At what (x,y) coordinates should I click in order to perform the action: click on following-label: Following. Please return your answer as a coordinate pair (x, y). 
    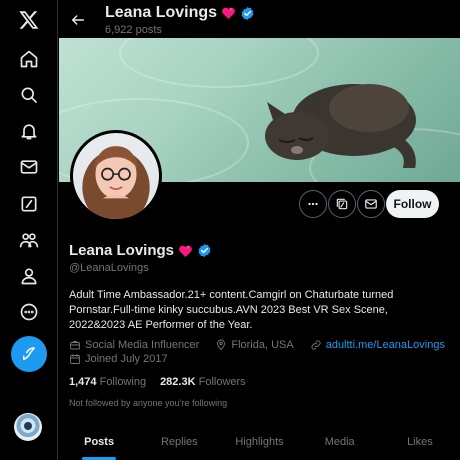
    Looking at the image, I should click on (123, 382).